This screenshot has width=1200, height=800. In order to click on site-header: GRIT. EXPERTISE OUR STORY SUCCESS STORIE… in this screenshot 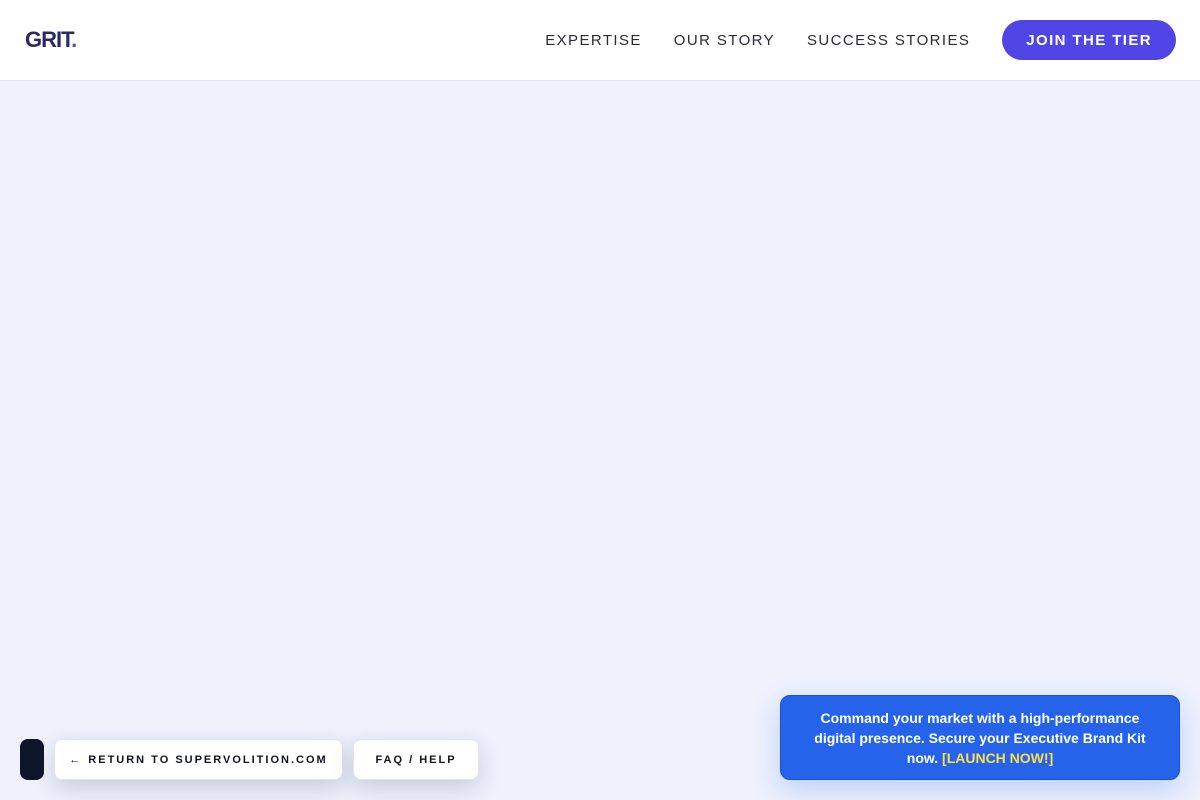, I will do `click(600, 40)`.